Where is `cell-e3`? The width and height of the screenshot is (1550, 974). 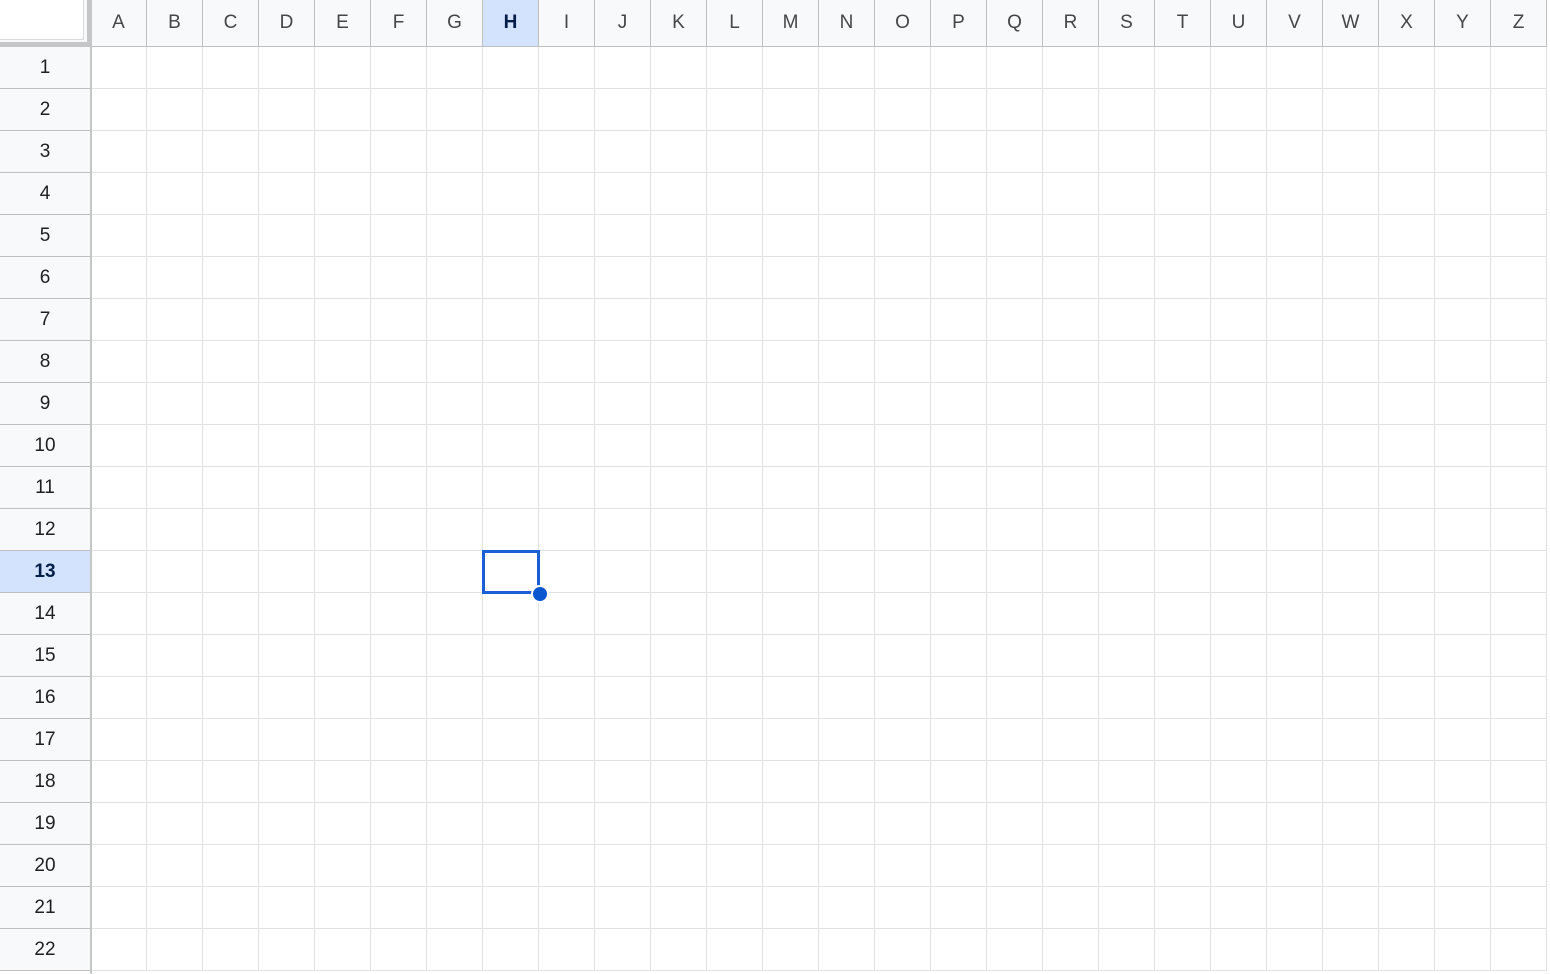 cell-e3 is located at coordinates (343, 152).